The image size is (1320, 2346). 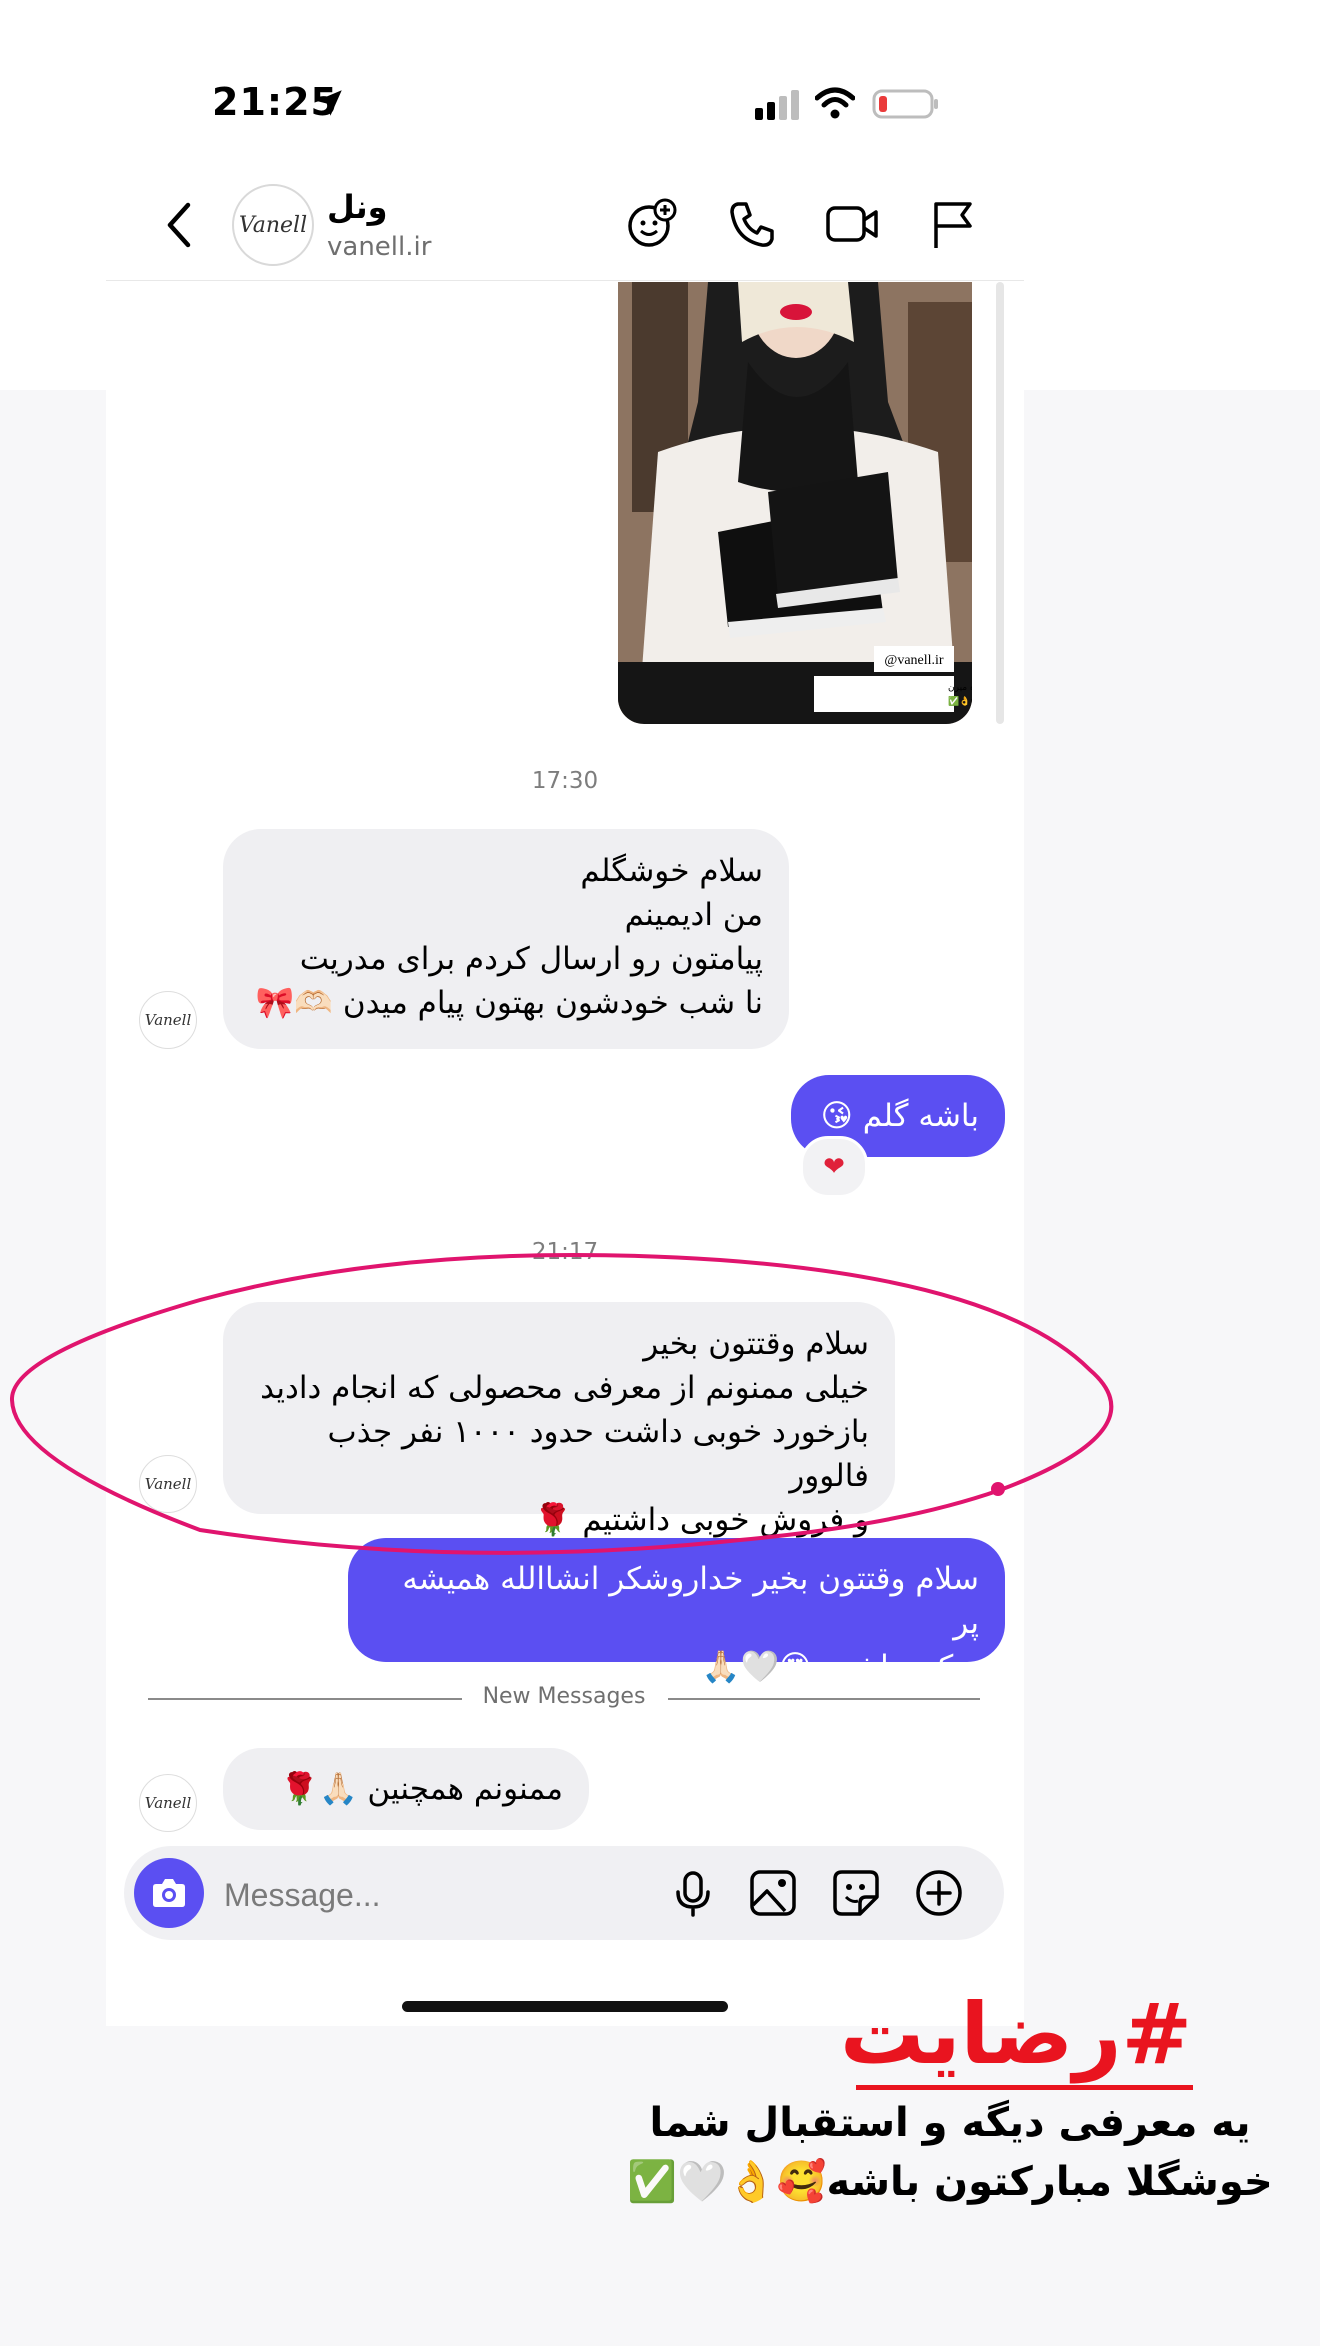 I want to click on caption-line1: یه معرفی دیگه و استقبال شما, so click(x=950, y=2123).